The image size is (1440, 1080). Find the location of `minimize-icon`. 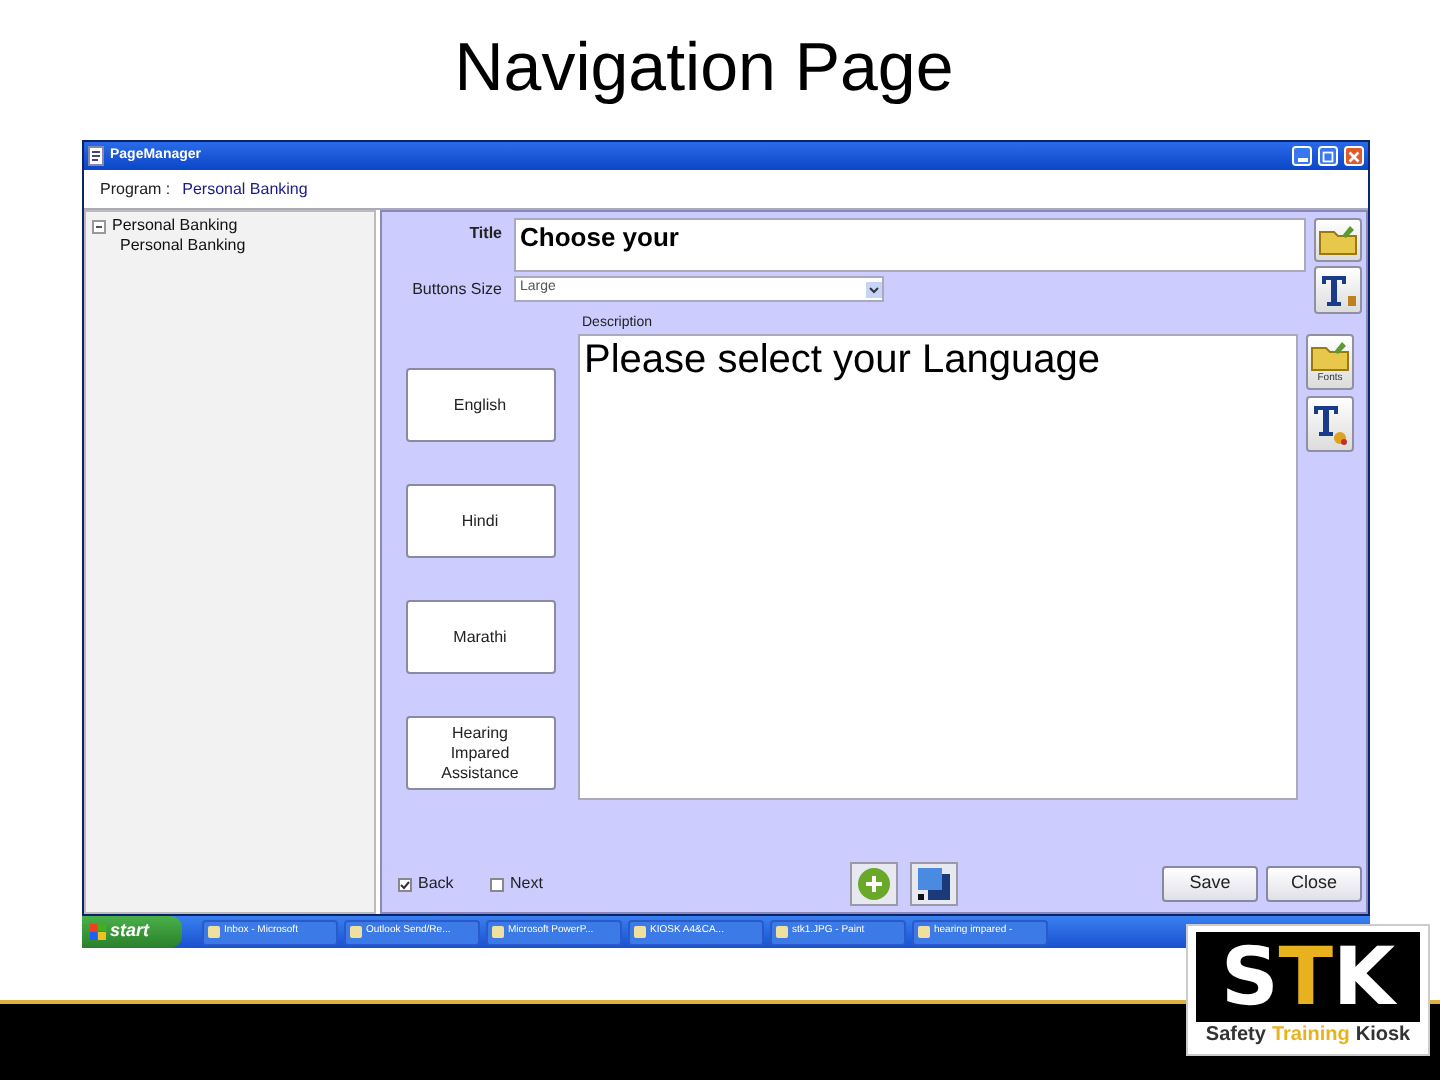

minimize-icon is located at coordinates (1302, 160).